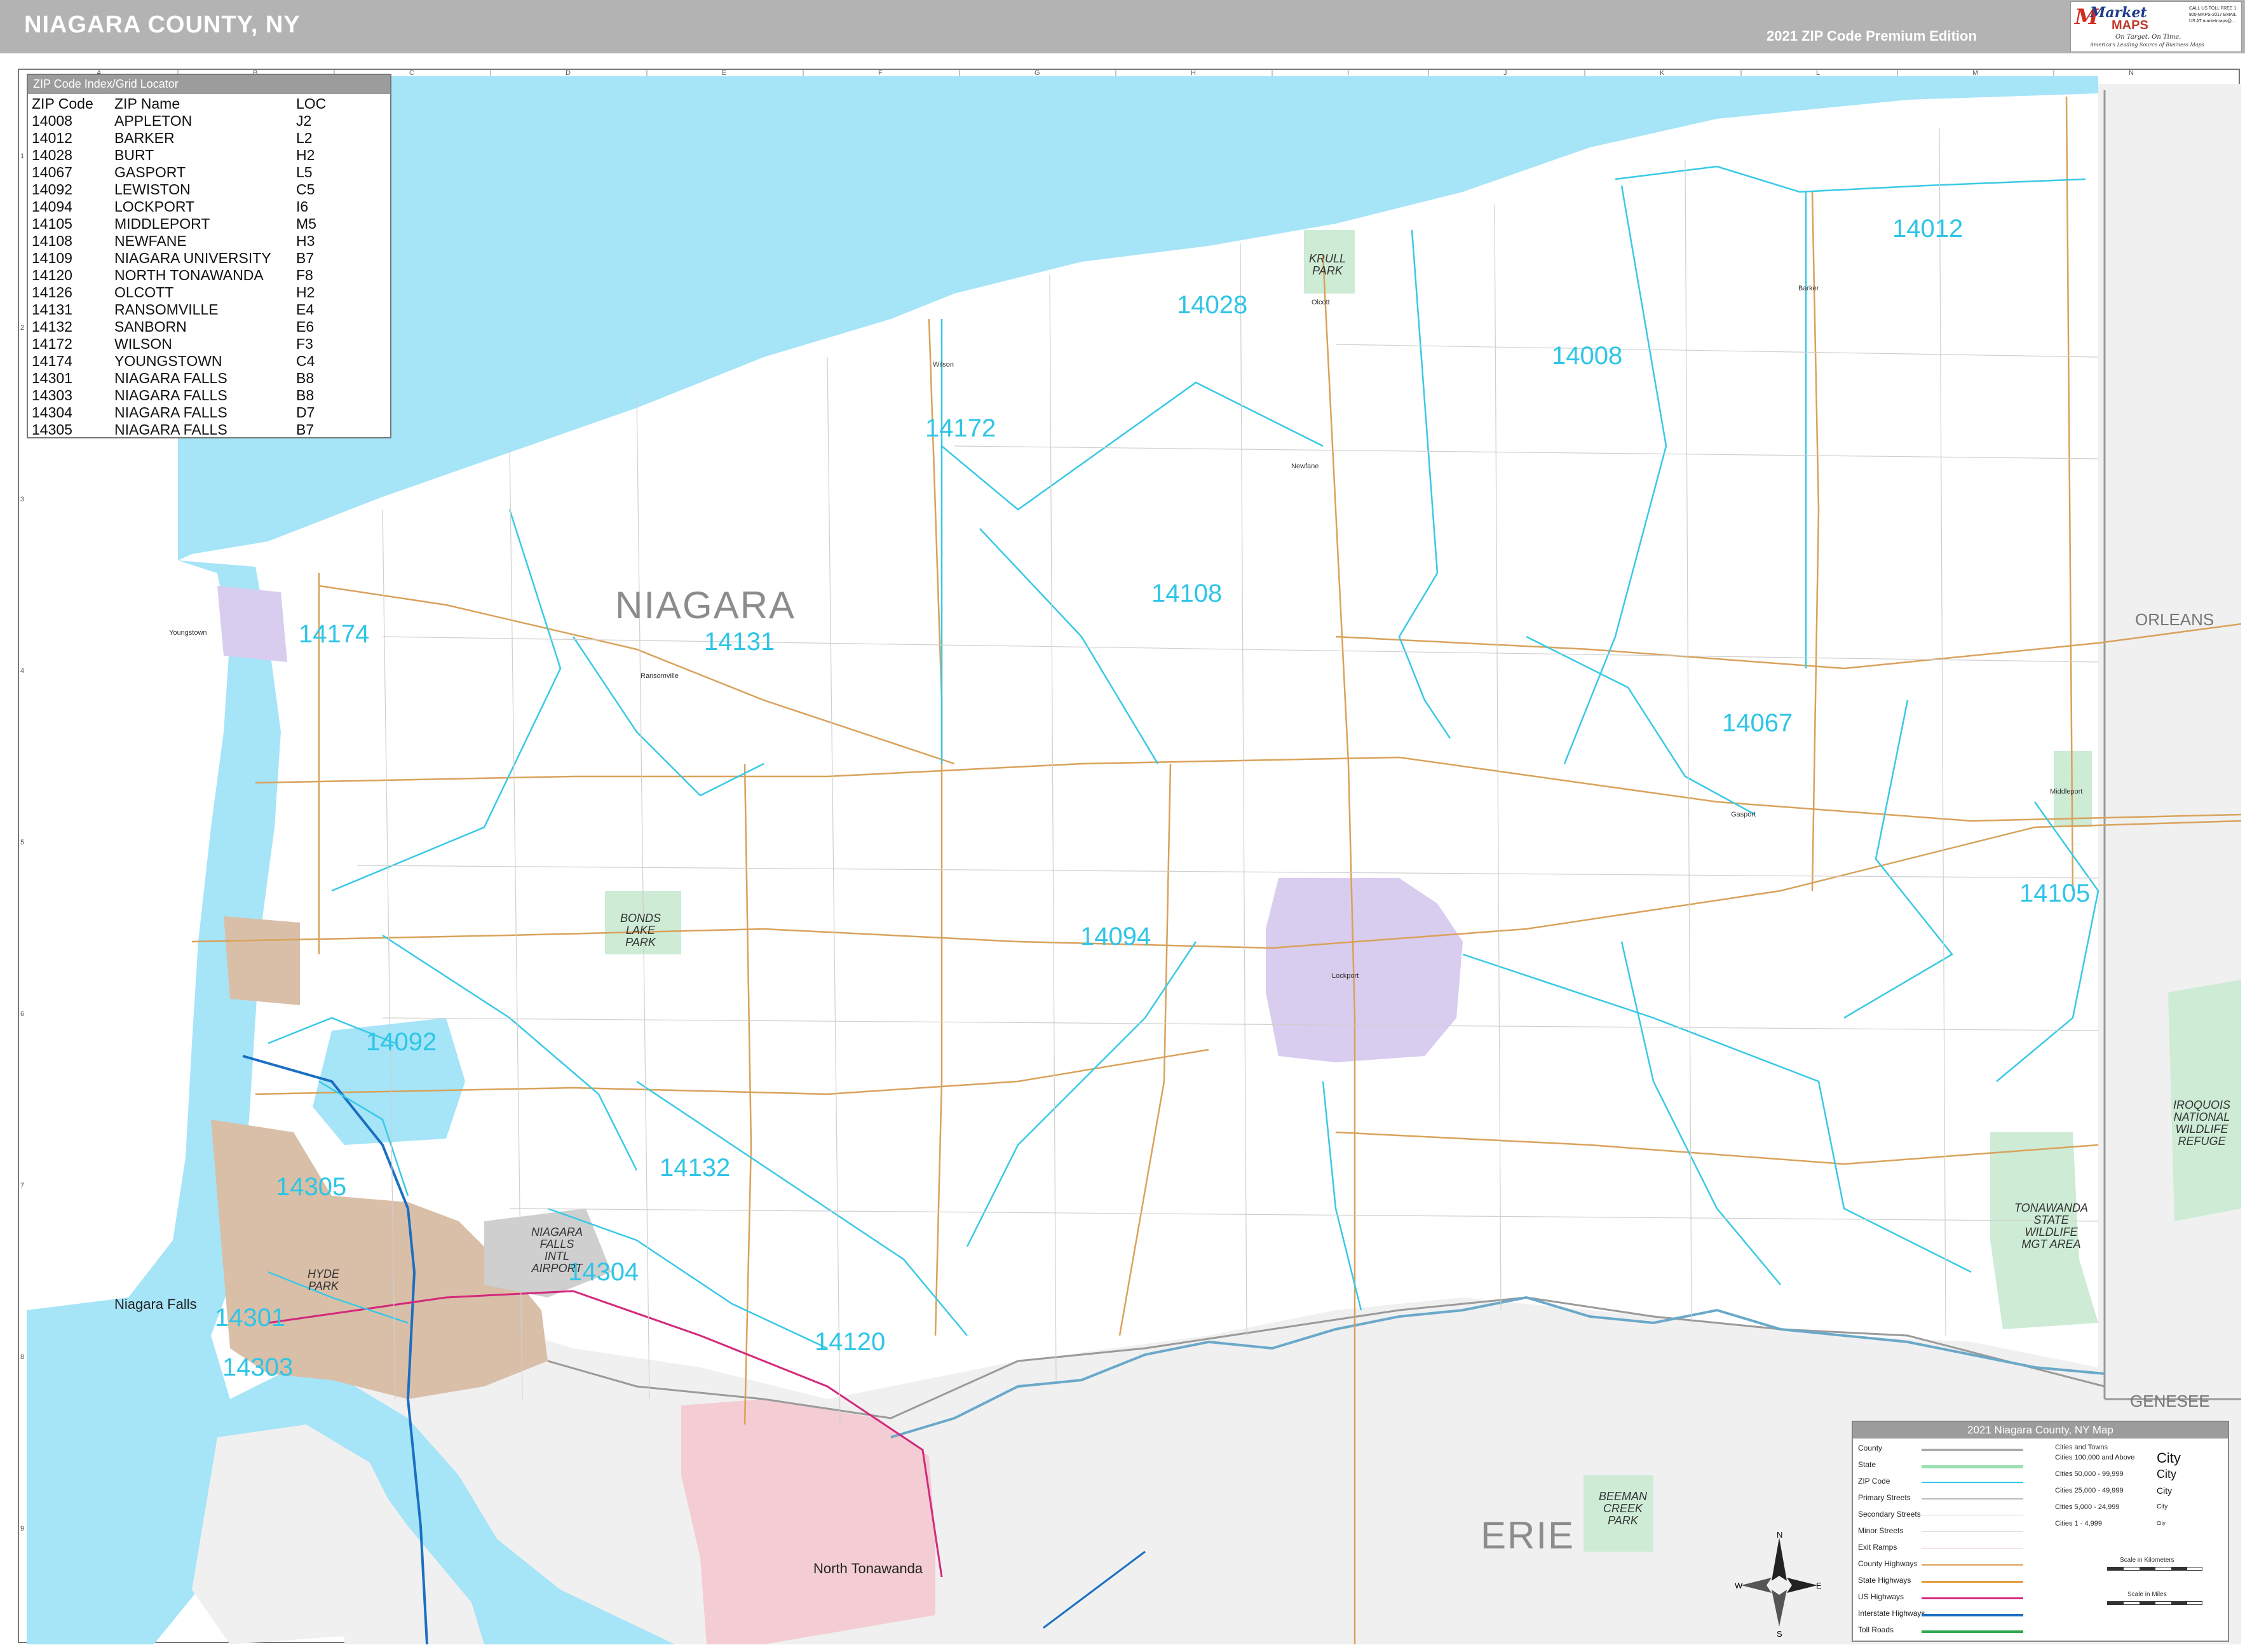  I want to click on legend-item-state-hwy: State Highways, so click(1884, 1581).